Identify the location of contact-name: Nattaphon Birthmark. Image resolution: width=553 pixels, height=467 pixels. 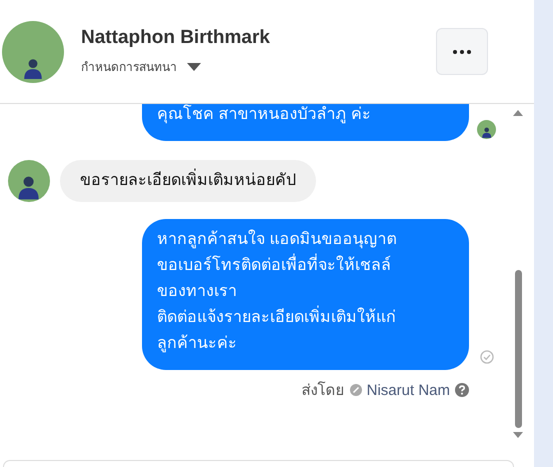
(176, 38).